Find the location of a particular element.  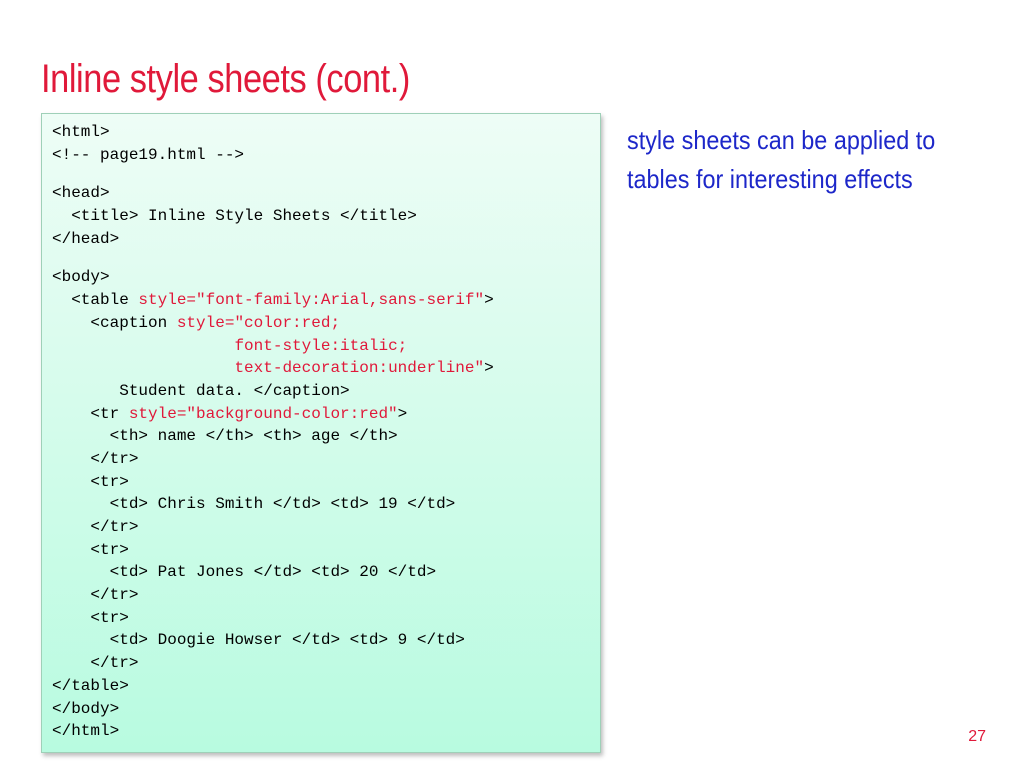

code-text: <head> is located at coordinates (81, 193).